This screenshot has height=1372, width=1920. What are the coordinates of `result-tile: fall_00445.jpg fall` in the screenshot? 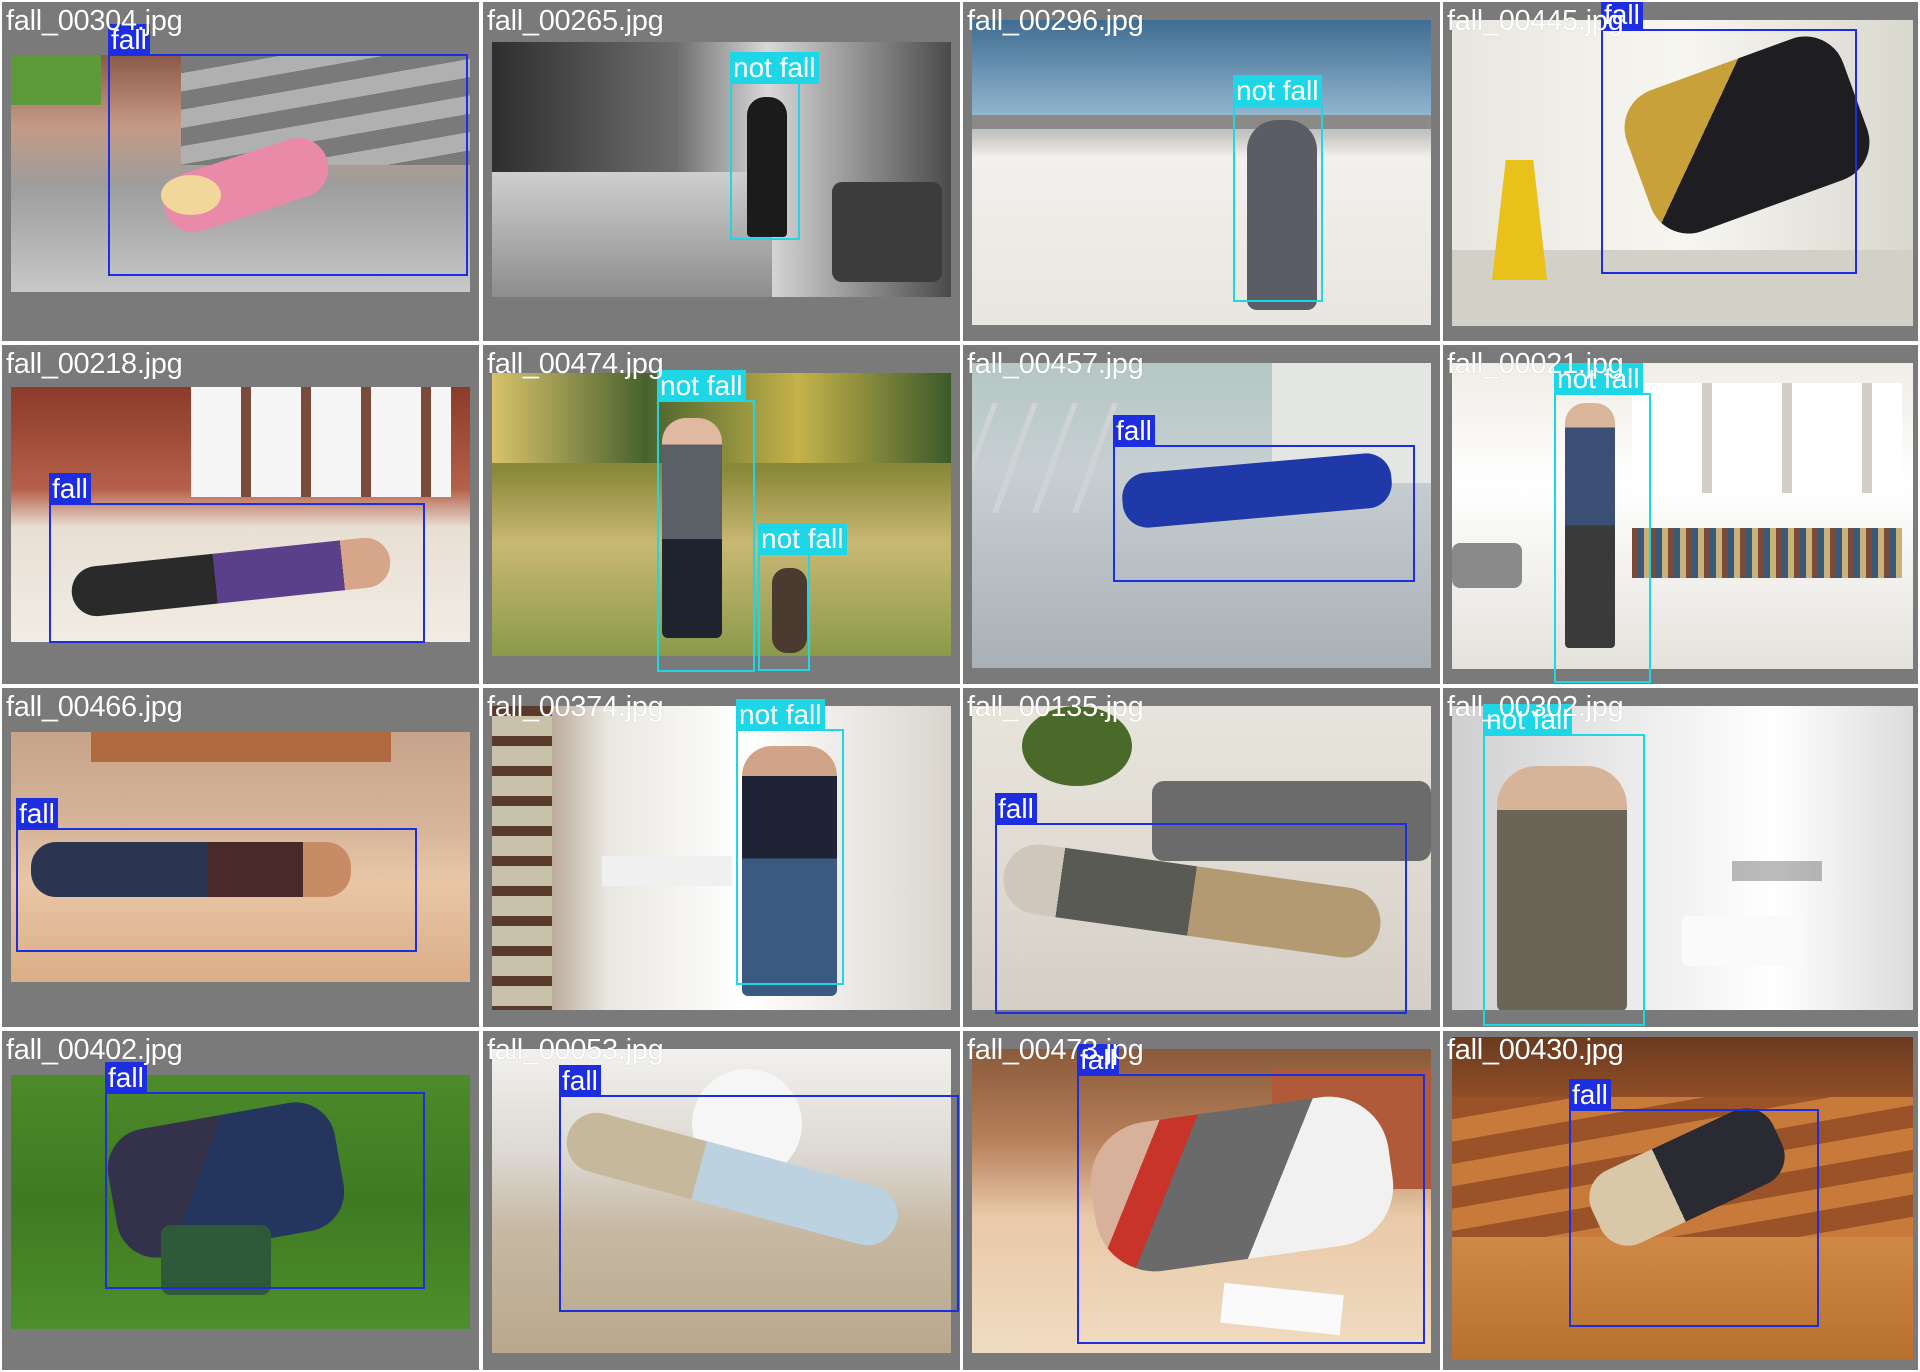 It's located at (1680, 171).